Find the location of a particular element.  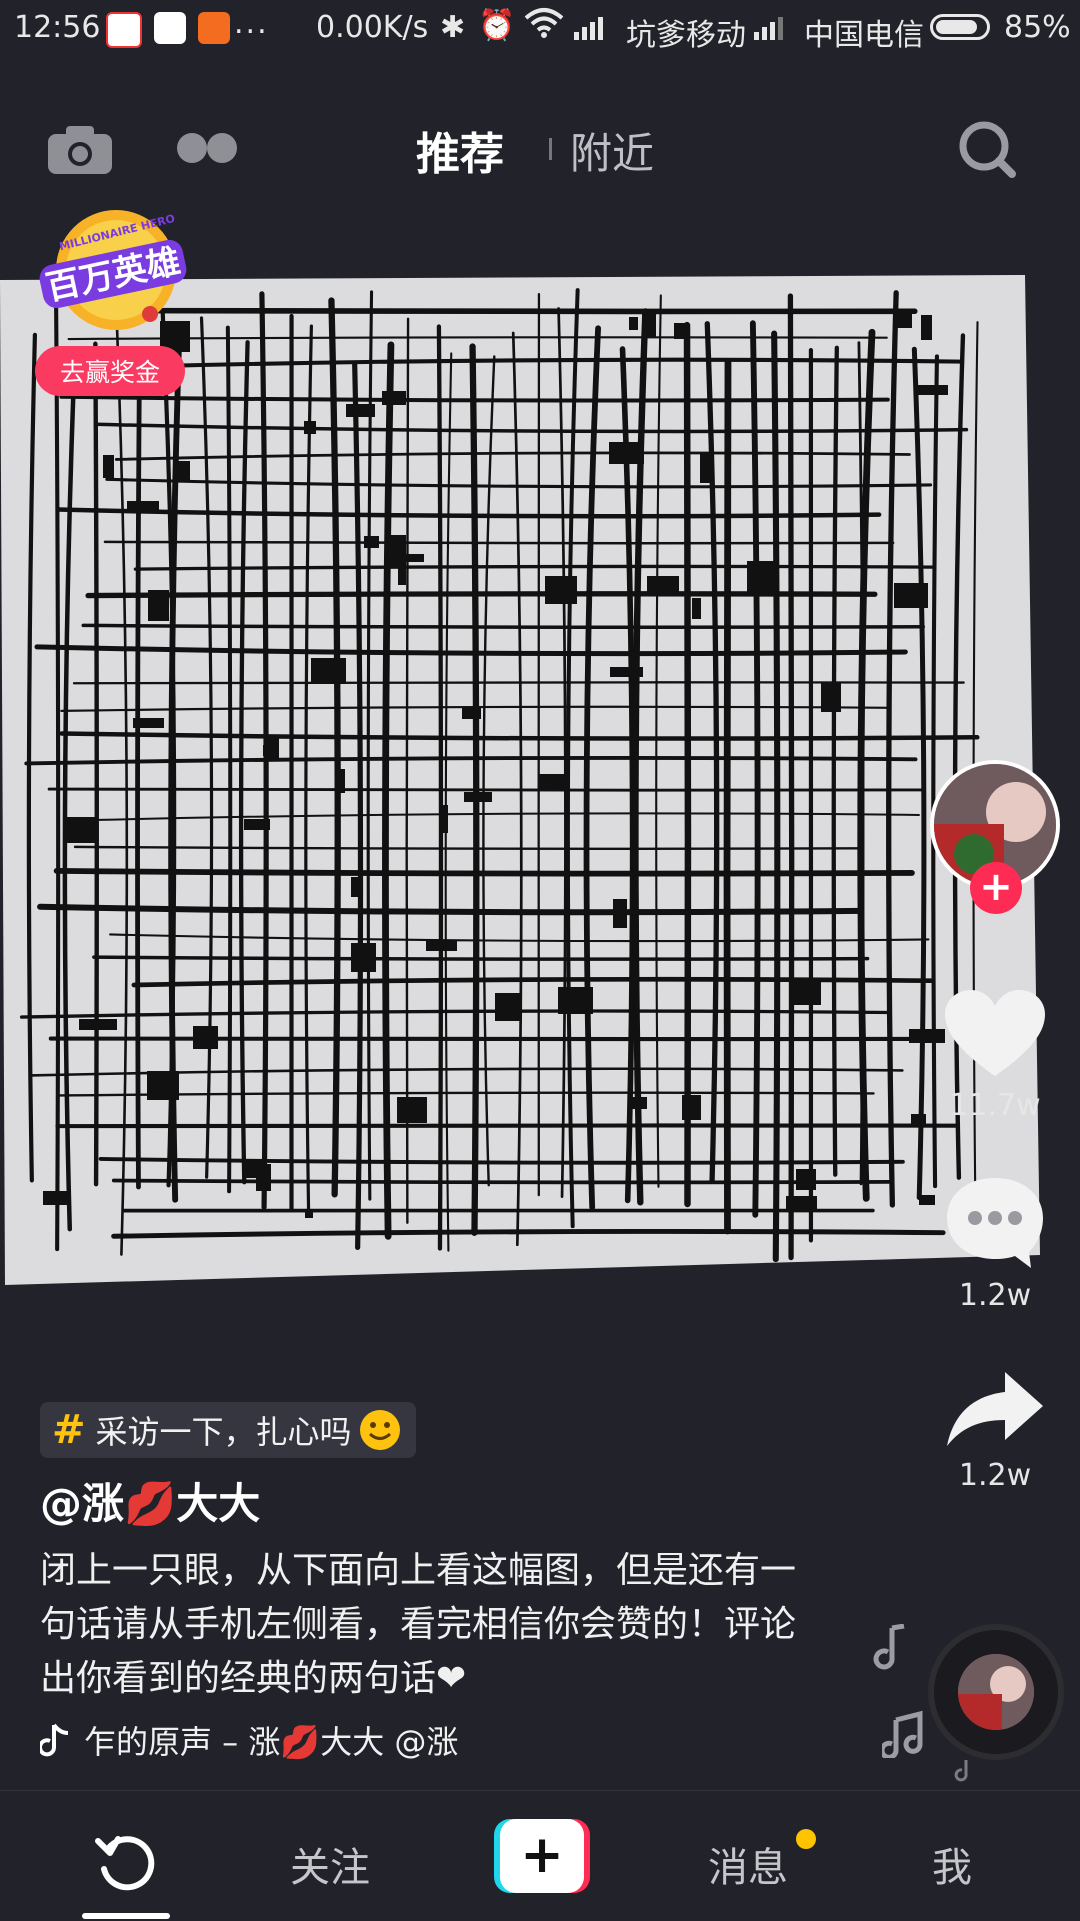

duet-icon is located at coordinates (208, 148).